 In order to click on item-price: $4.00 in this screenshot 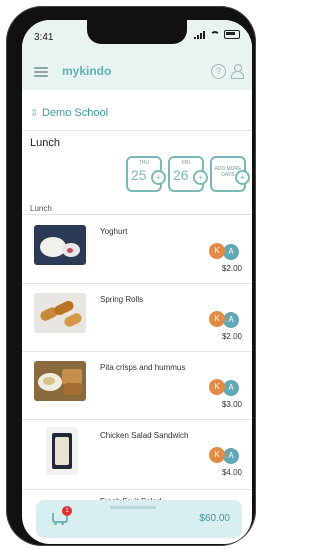, I will do `click(231, 472)`.